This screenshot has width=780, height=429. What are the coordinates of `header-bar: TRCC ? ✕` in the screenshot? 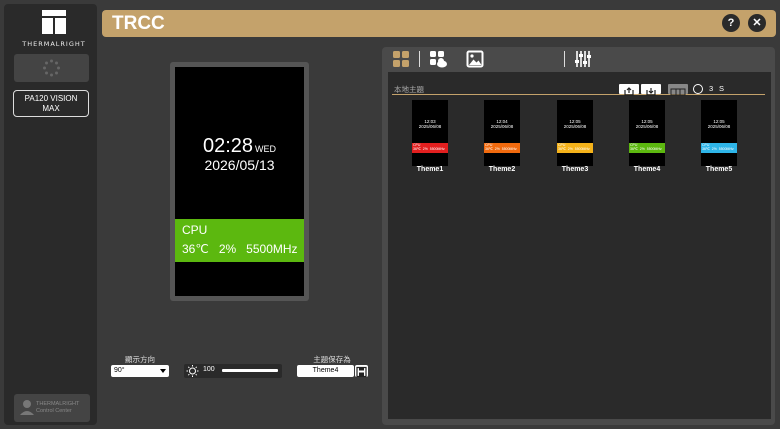 It's located at (439, 23).